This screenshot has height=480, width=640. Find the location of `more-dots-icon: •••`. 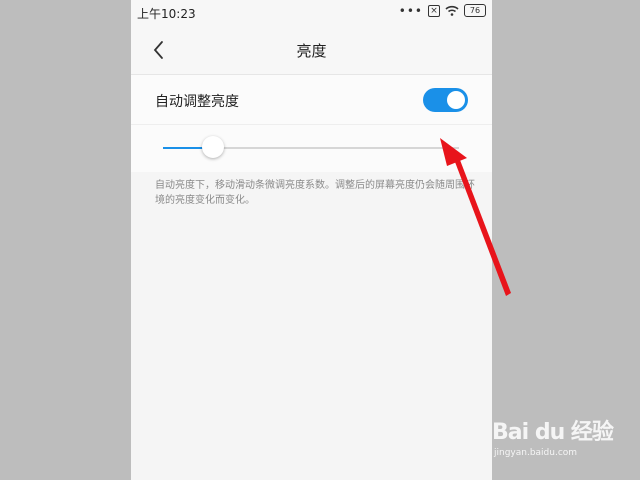

more-dots-icon: ••• is located at coordinates (410, 10).